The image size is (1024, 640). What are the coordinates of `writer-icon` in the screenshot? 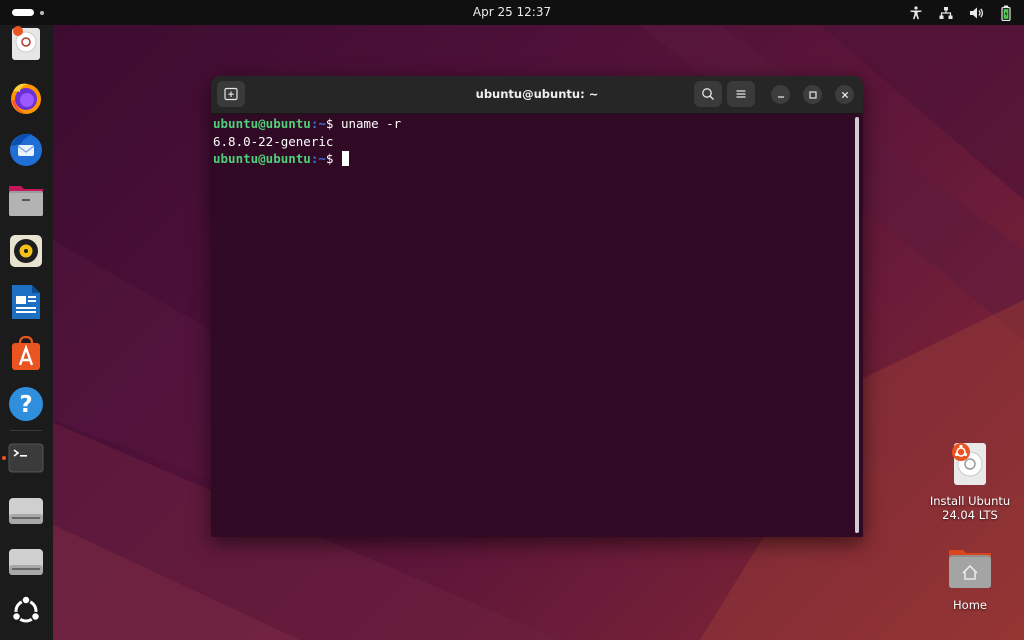 It's located at (26, 302).